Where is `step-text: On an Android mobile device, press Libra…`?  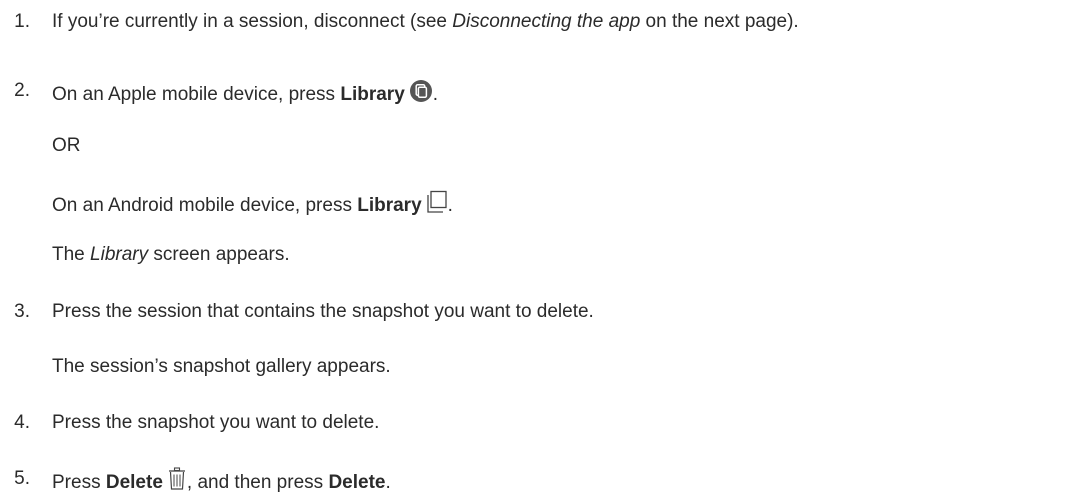
step-text: On an Android mobile device, press Libra… is located at coordinates (252, 205).